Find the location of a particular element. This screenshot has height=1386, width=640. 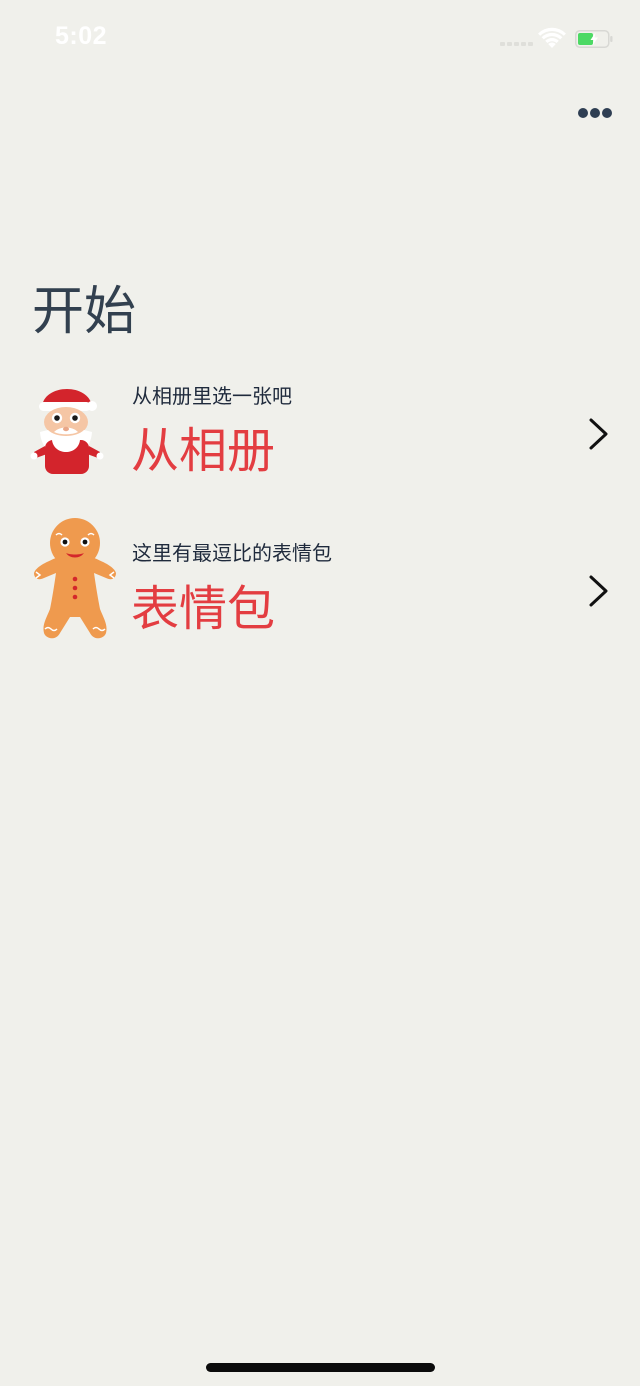

stickers-title: 表情包 is located at coordinates (203, 609).